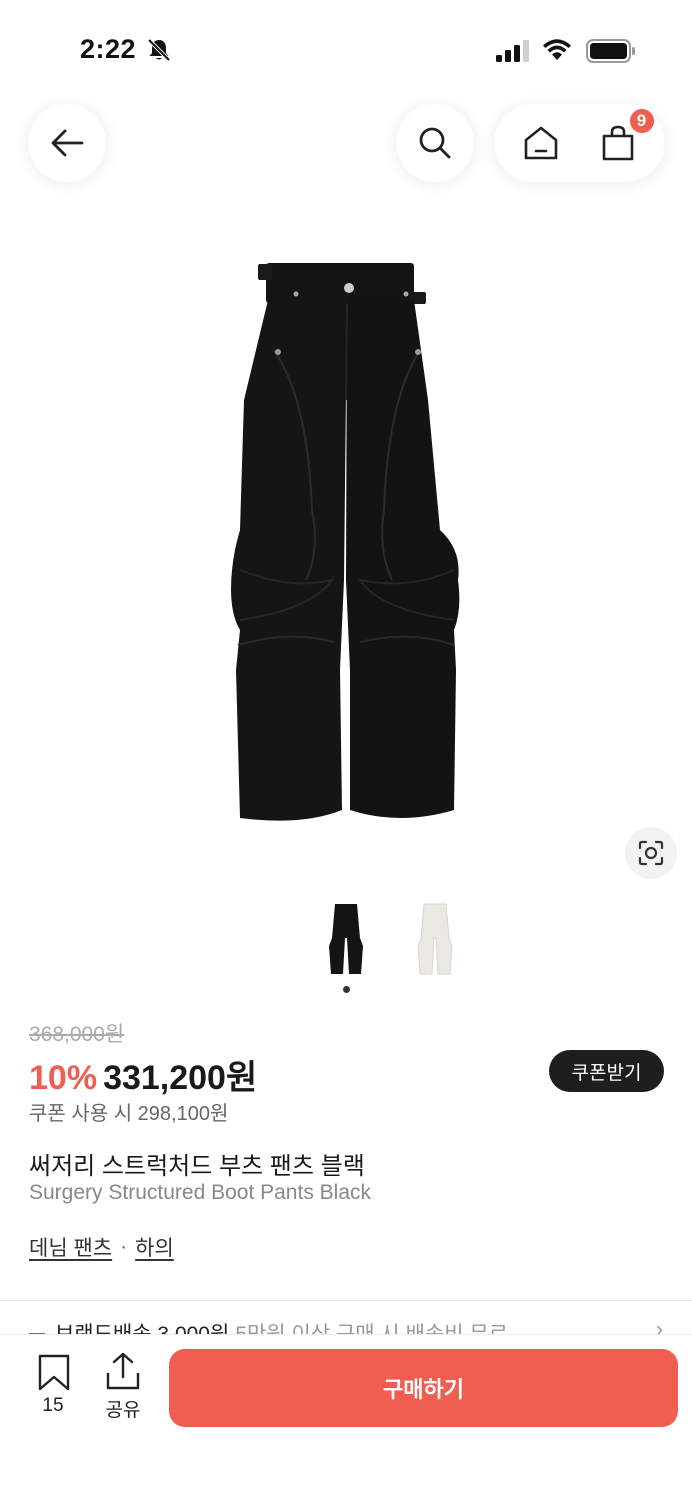 This screenshot has width=692, height=1500. I want to click on back-arrow-icon, so click(67, 143).